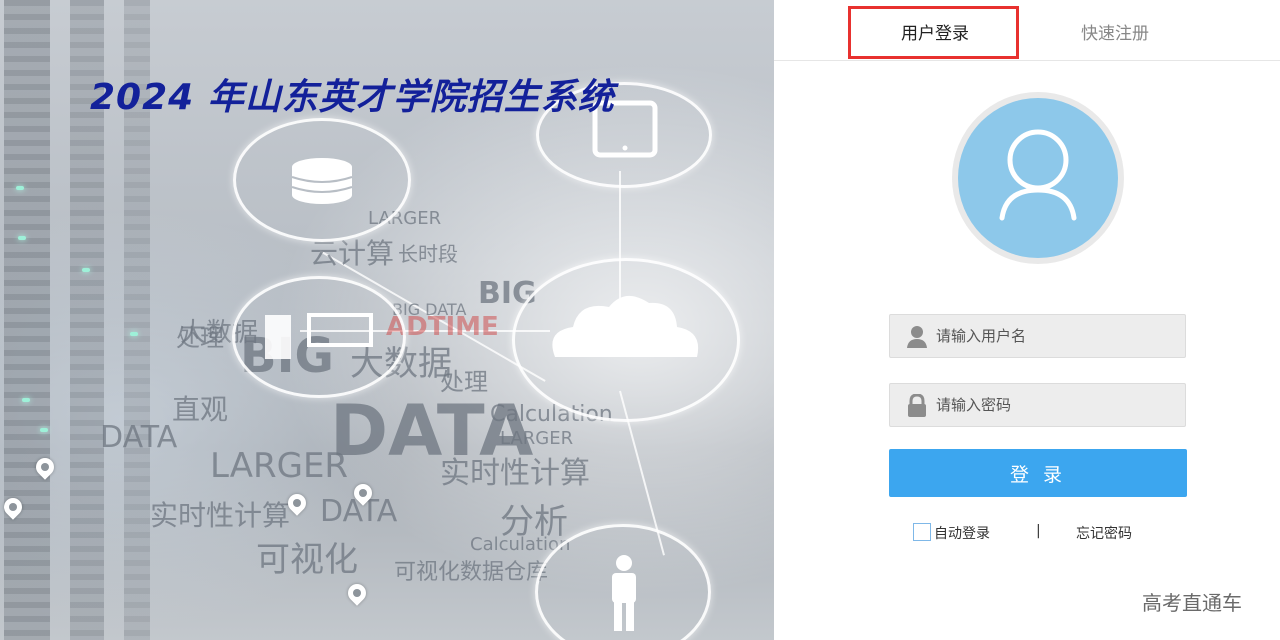  I want to click on background-word: 直观, so click(200, 409).